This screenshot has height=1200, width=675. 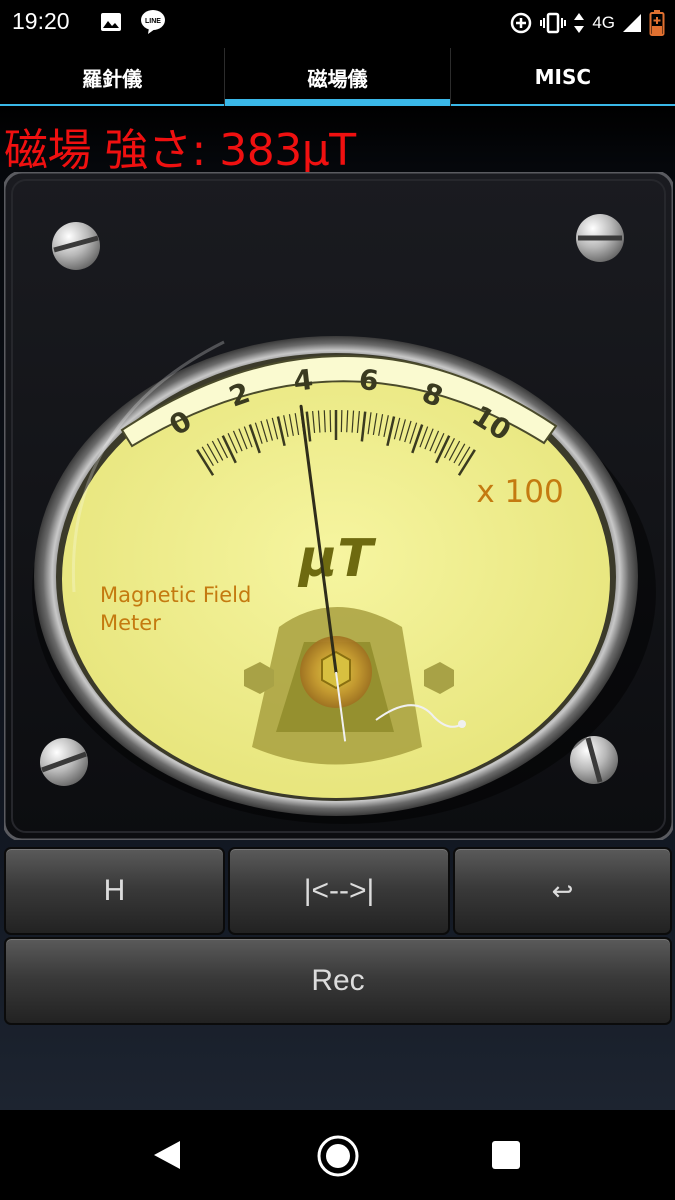 What do you see at coordinates (130, 623) in the screenshot?
I see `meter-caption-line2: Meter` at bounding box center [130, 623].